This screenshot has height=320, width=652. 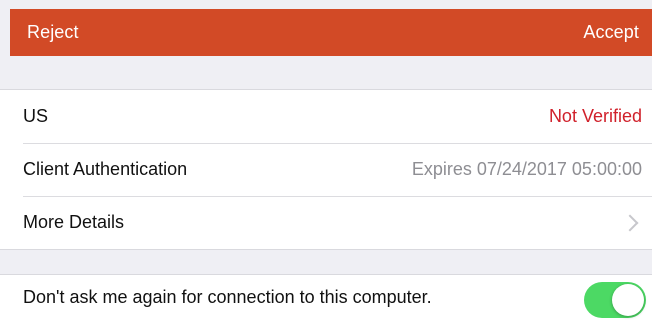 I want to click on reject-button: Reject, so click(x=53, y=32).